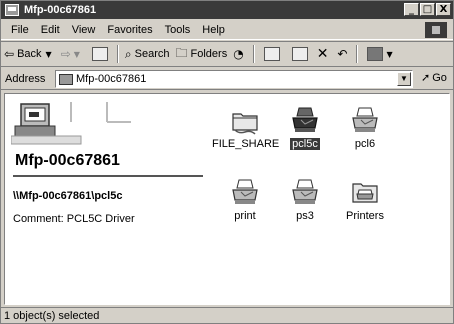 The height and width of the screenshot is (324, 454). I want to click on maximize-button: □, so click(427, 9).